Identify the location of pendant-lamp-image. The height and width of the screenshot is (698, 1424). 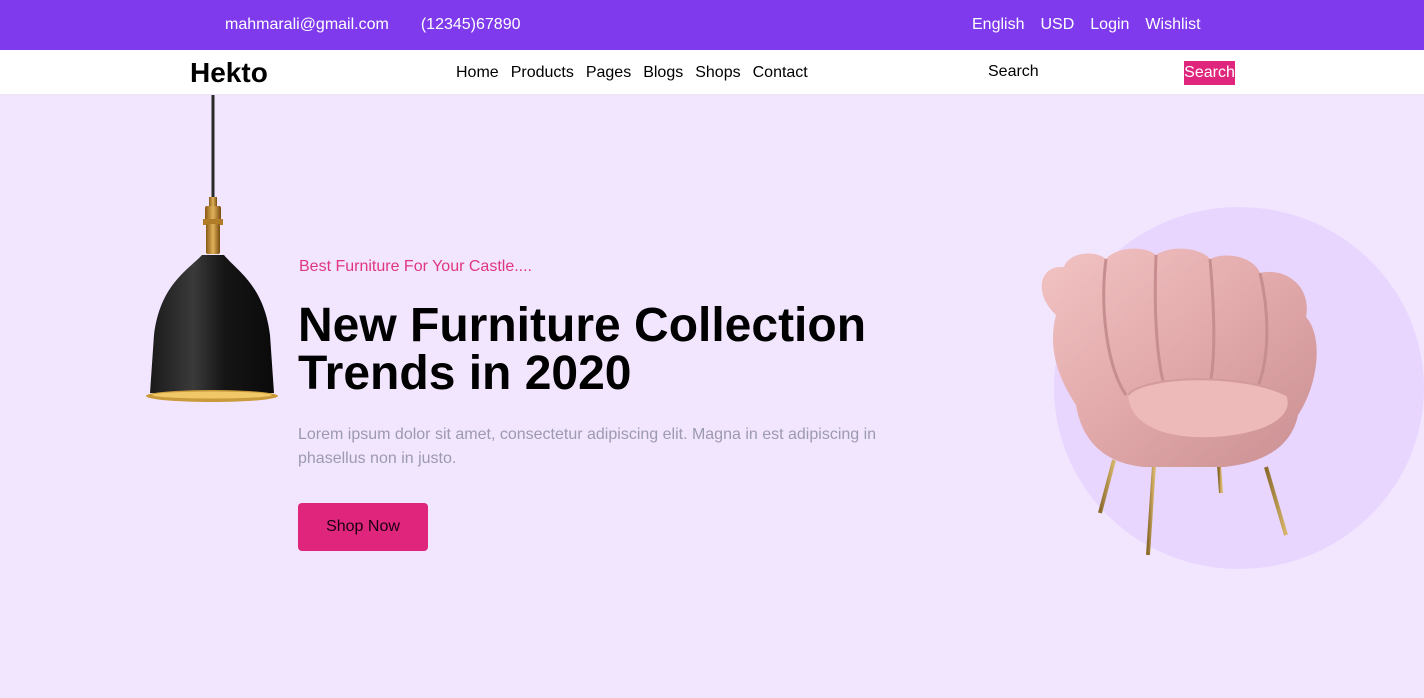
(212, 248).